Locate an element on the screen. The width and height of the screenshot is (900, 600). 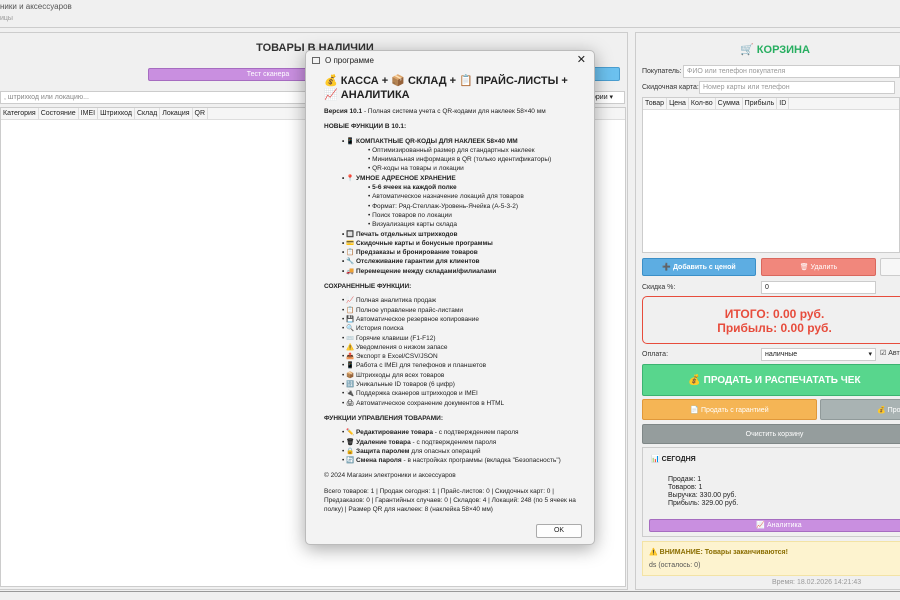
feature-item: 📋 Предзаказы и бронирование товаров is located at coordinates (450, 252).